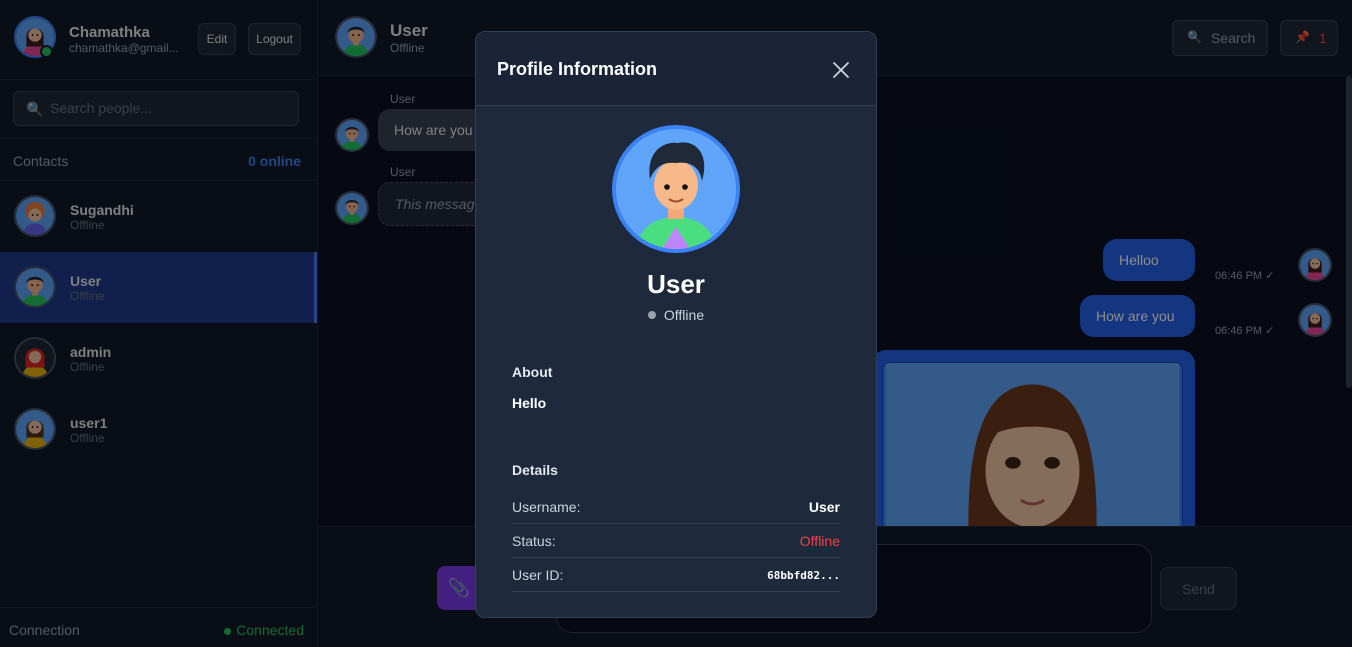  What do you see at coordinates (824, 507) in the screenshot?
I see `detail-value: User` at bounding box center [824, 507].